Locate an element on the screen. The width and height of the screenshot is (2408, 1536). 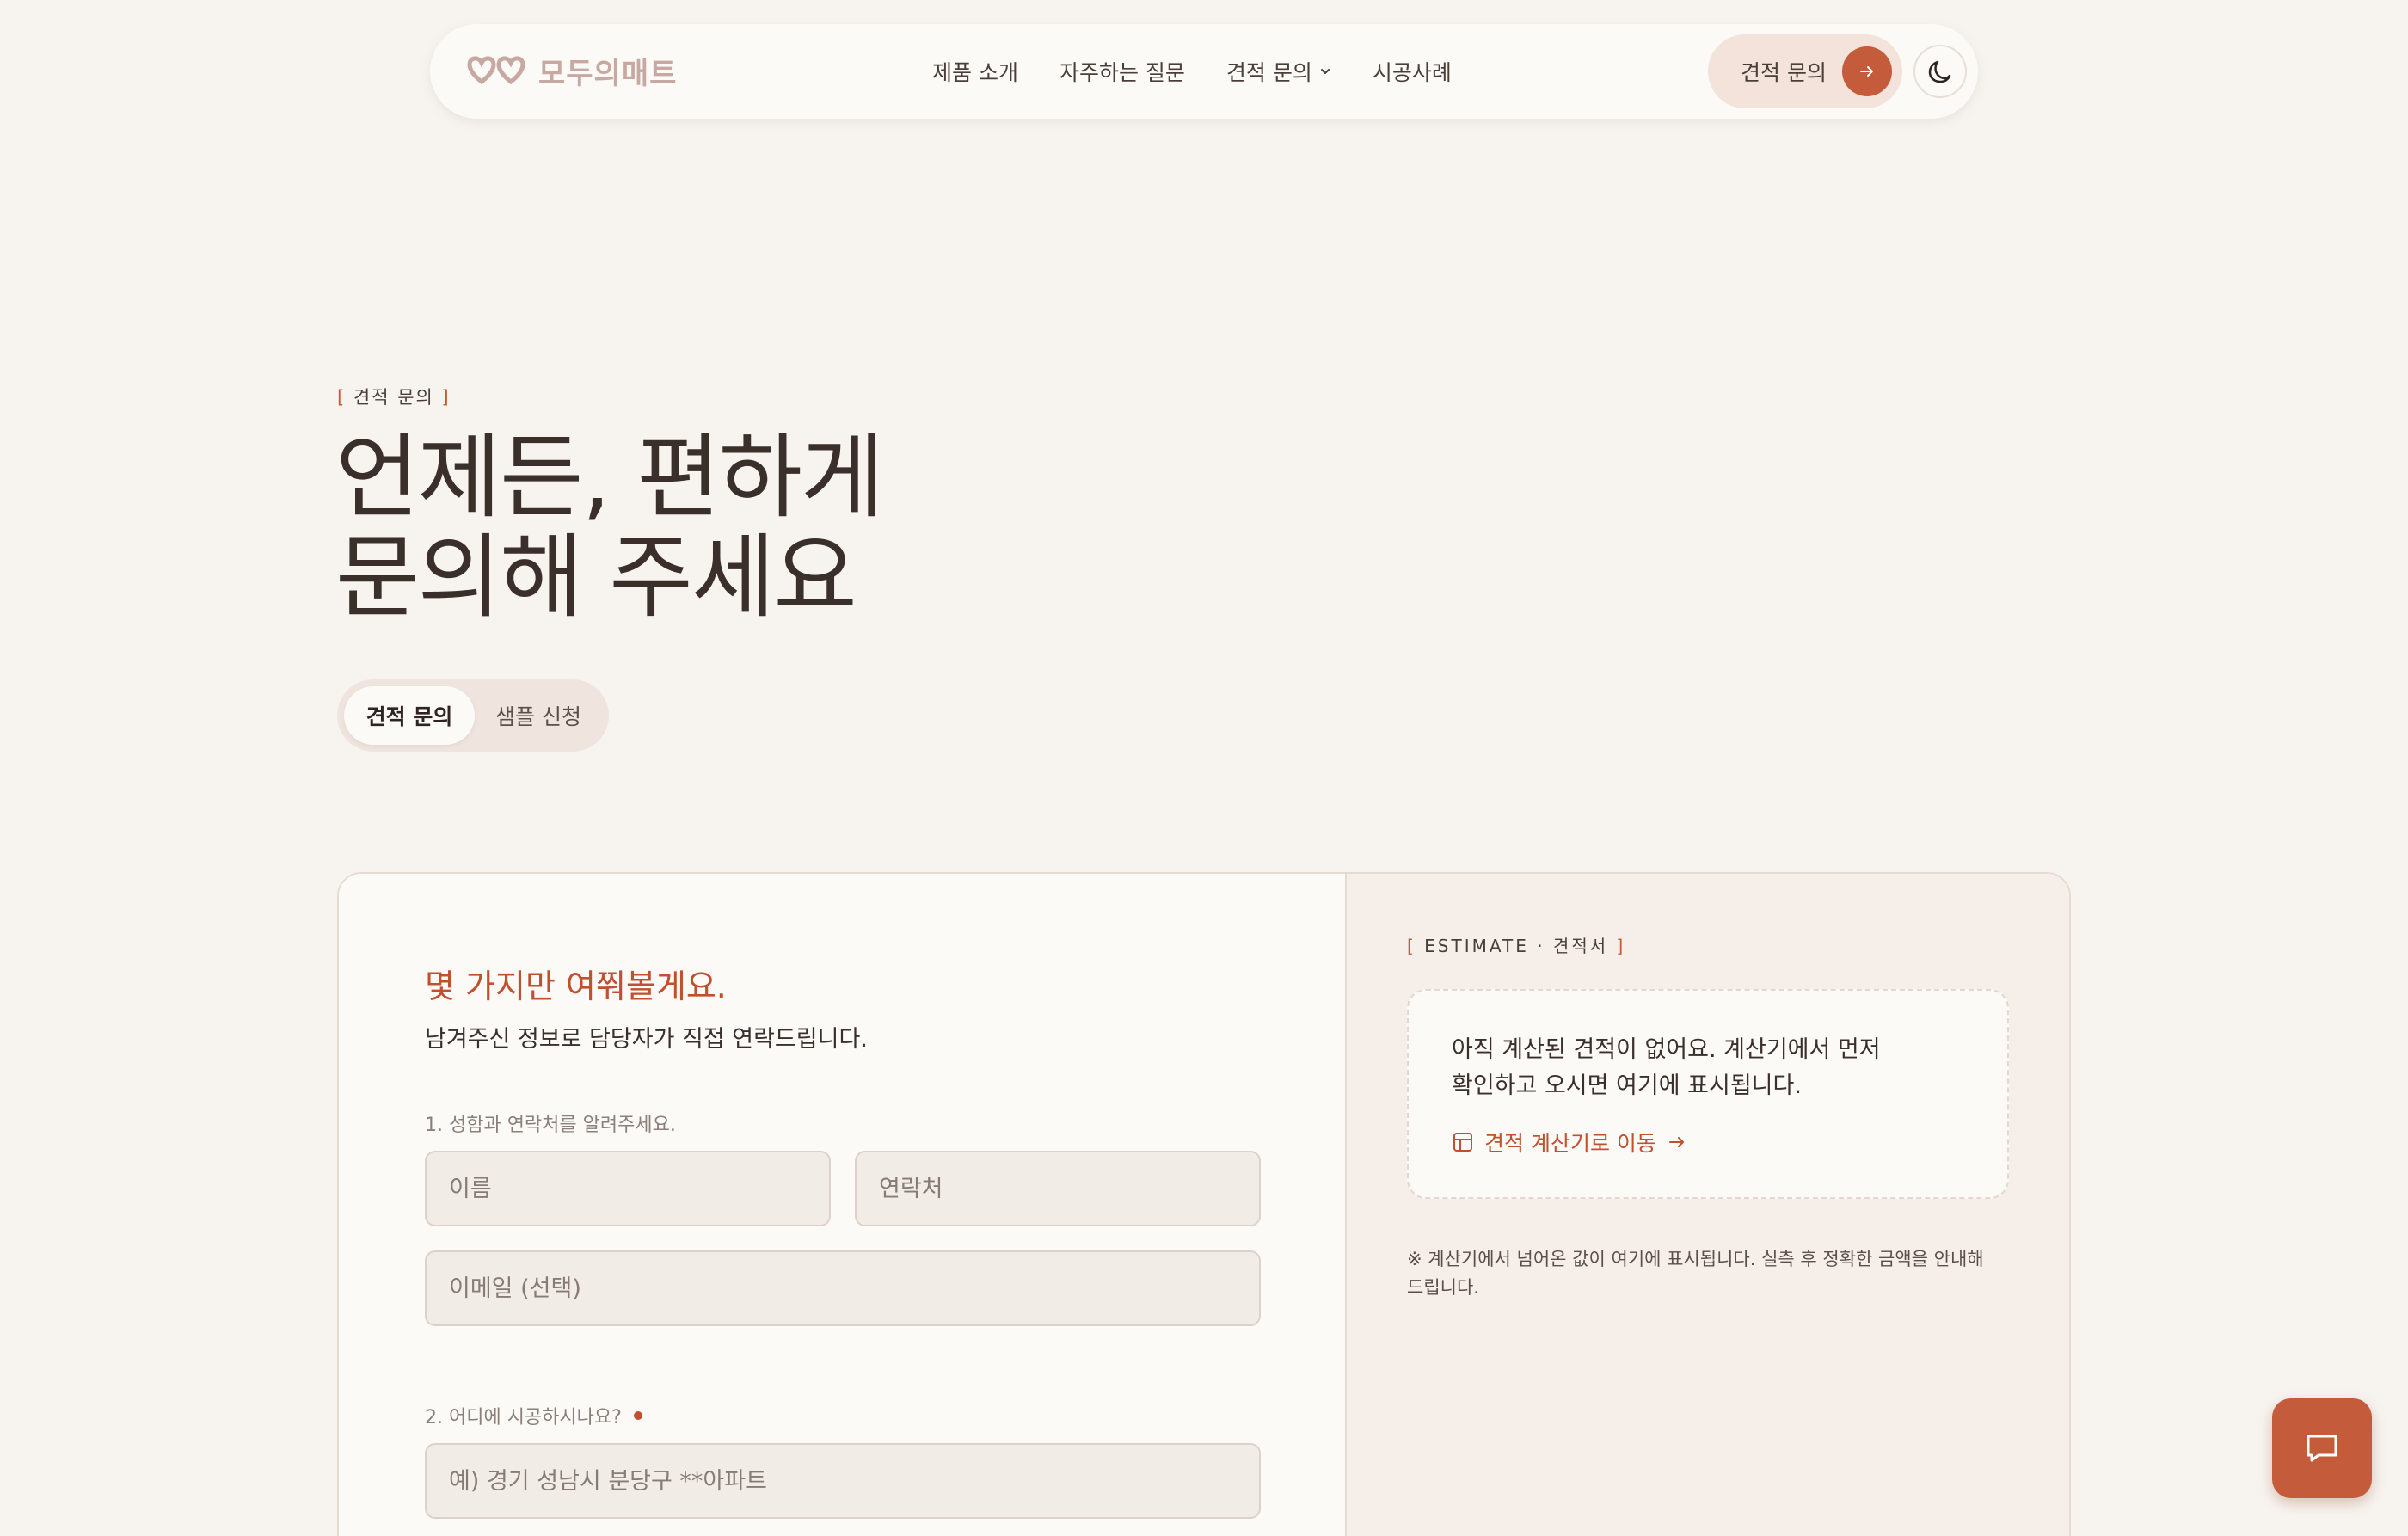
name-input is located at coordinates (628, 1188).